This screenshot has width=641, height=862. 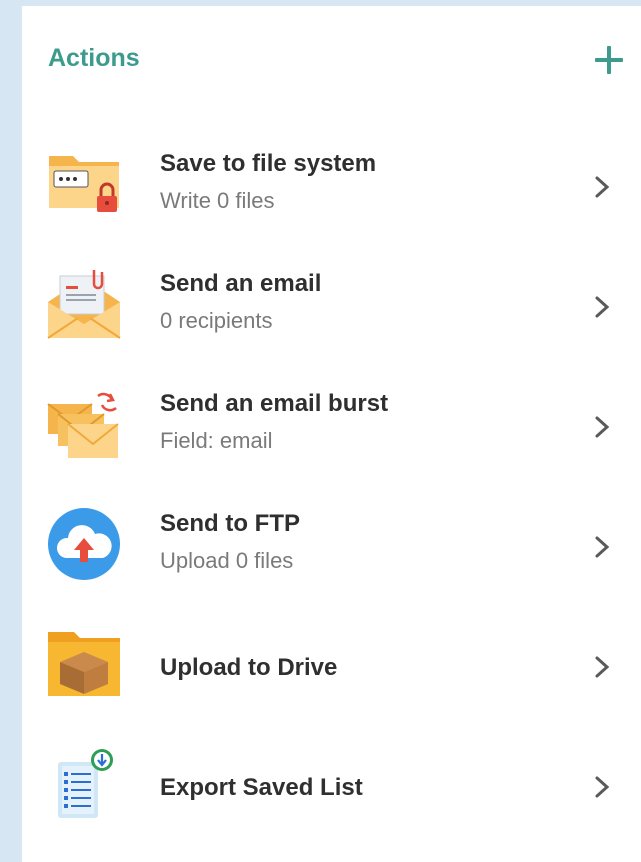 What do you see at coordinates (84, 424) in the screenshot?
I see `email-burst-icon` at bounding box center [84, 424].